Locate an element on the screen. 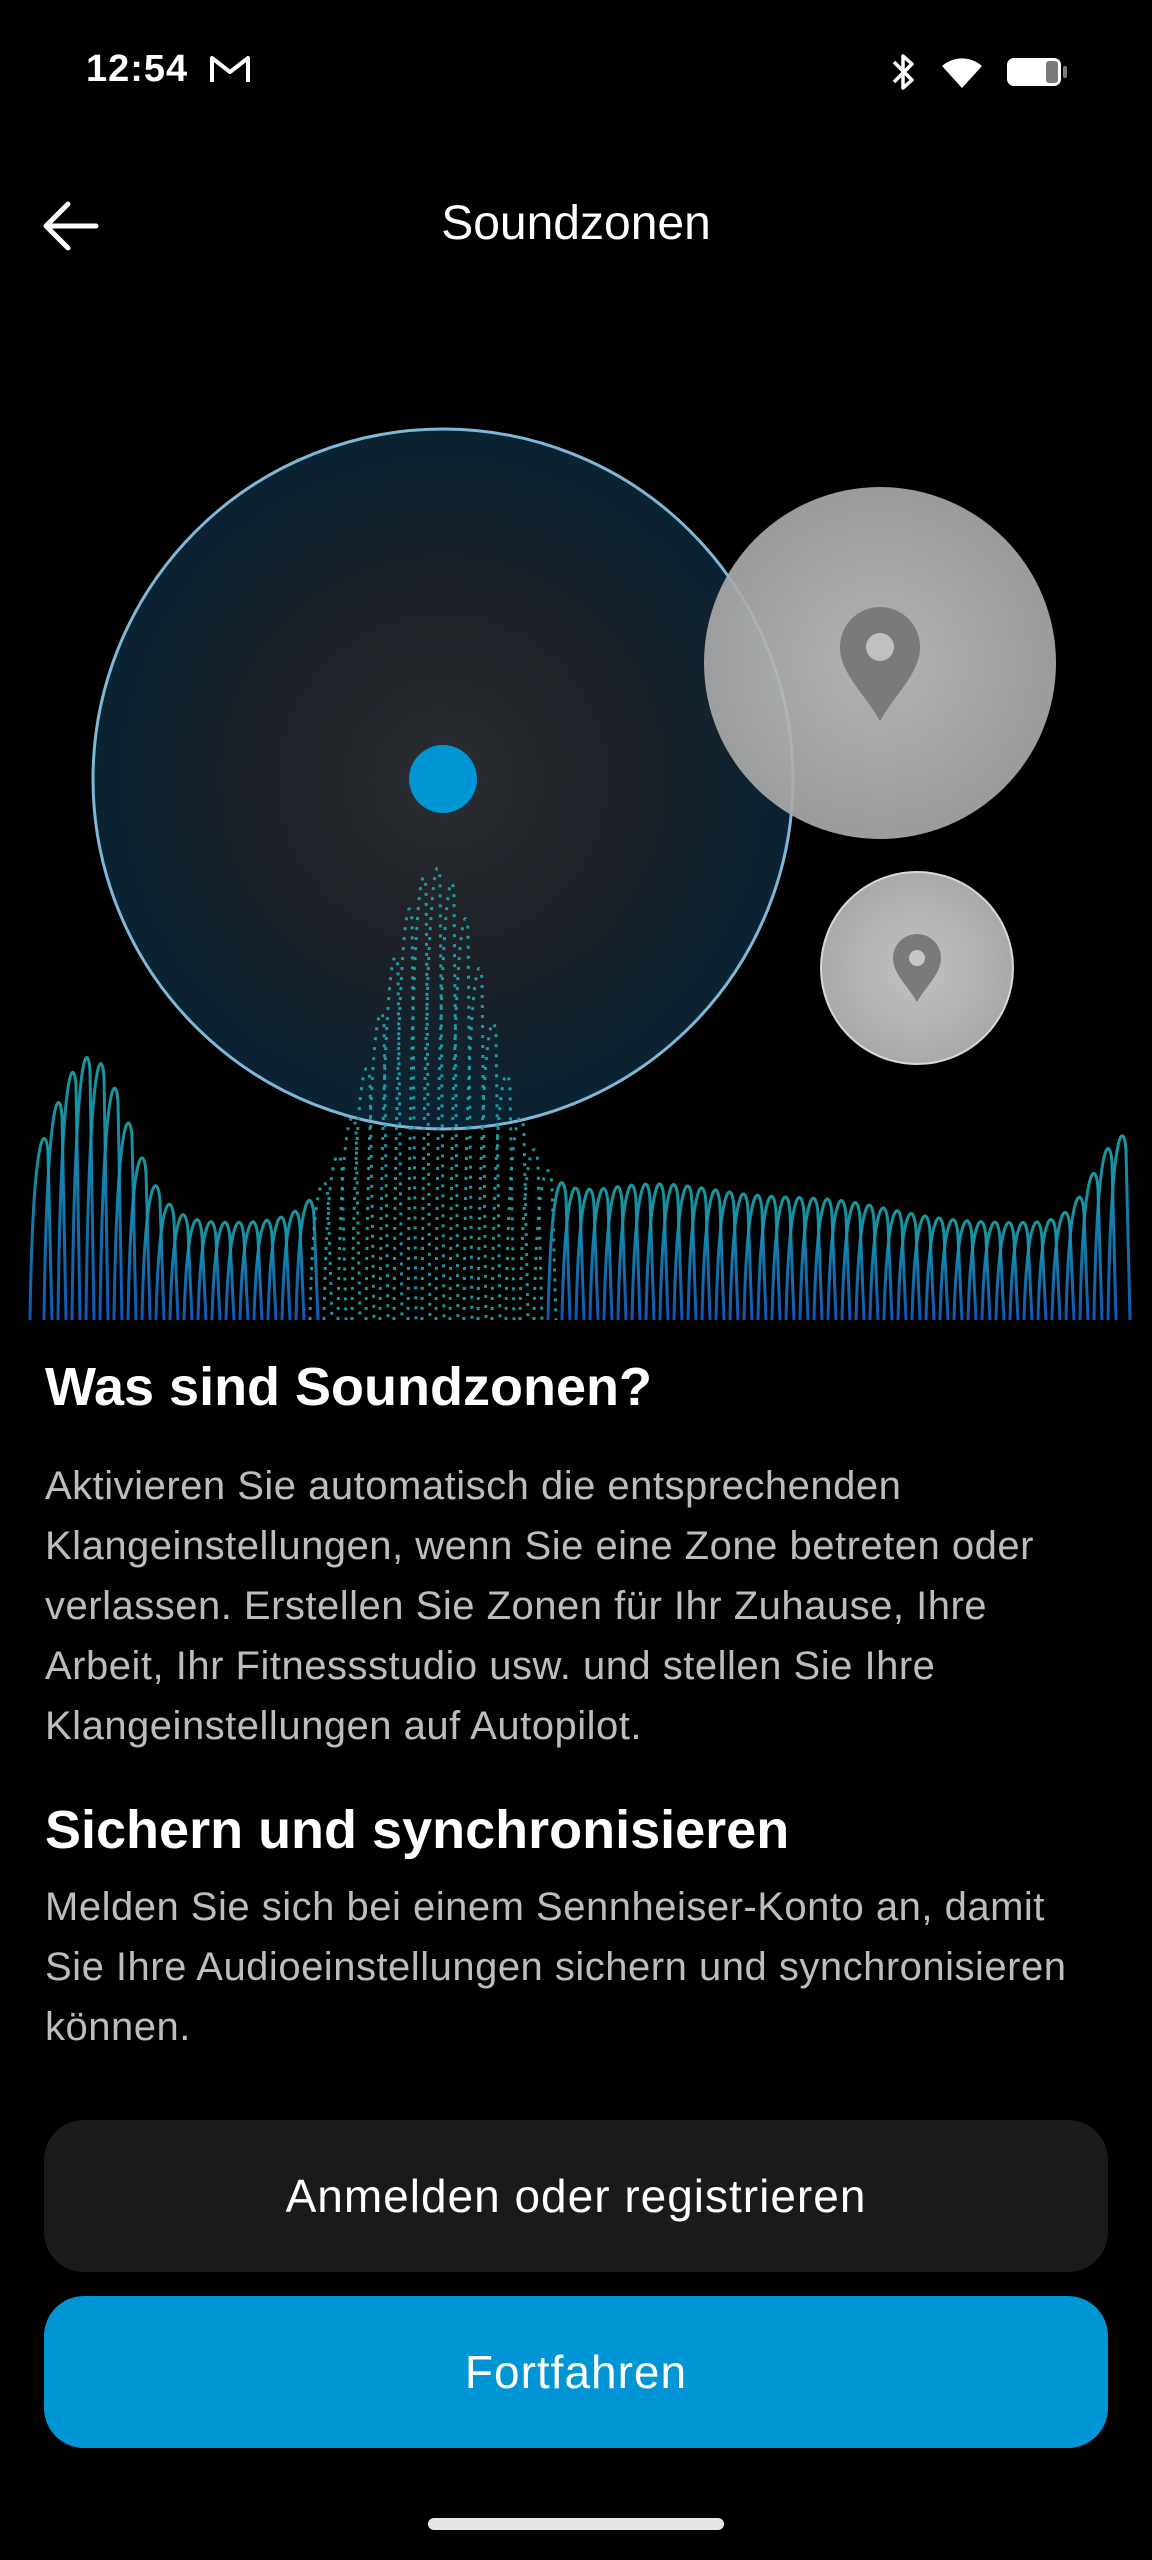 The height and width of the screenshot is (2560, 1152). continue-button: Fortfahren is located at coordinates (576, 2372).